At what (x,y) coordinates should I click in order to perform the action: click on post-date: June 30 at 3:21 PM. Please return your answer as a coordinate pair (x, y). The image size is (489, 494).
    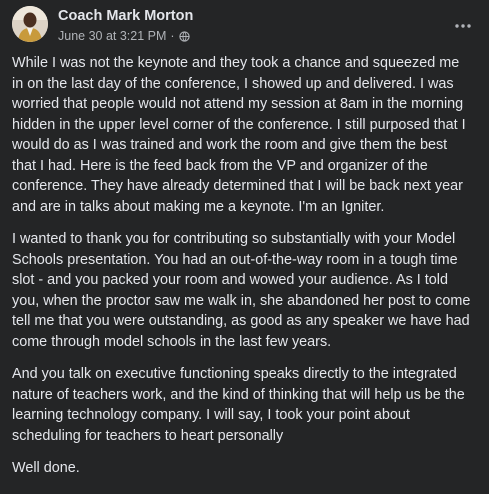
    Looking at the image, I should click on (112, 36).